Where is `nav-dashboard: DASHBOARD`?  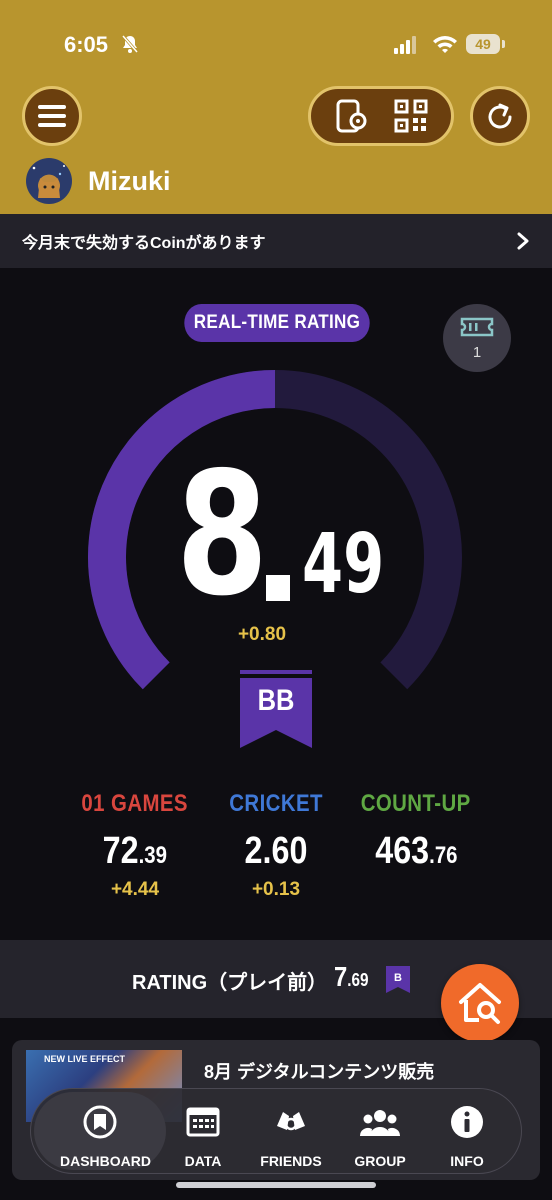 nav-dashboard: DASHBOARD is located at coordinates (105, 1136).